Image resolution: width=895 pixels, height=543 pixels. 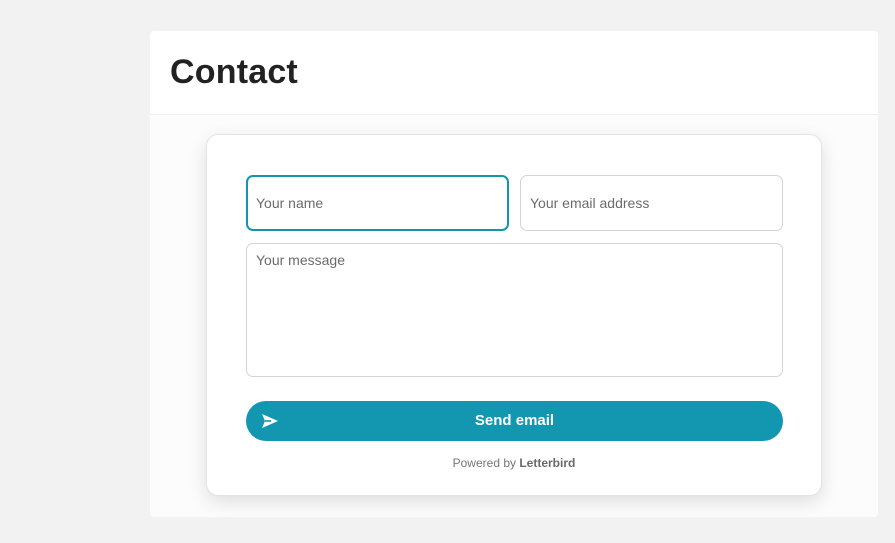 I want to click on send-email-label: Send email, so click(x=514, y=420).